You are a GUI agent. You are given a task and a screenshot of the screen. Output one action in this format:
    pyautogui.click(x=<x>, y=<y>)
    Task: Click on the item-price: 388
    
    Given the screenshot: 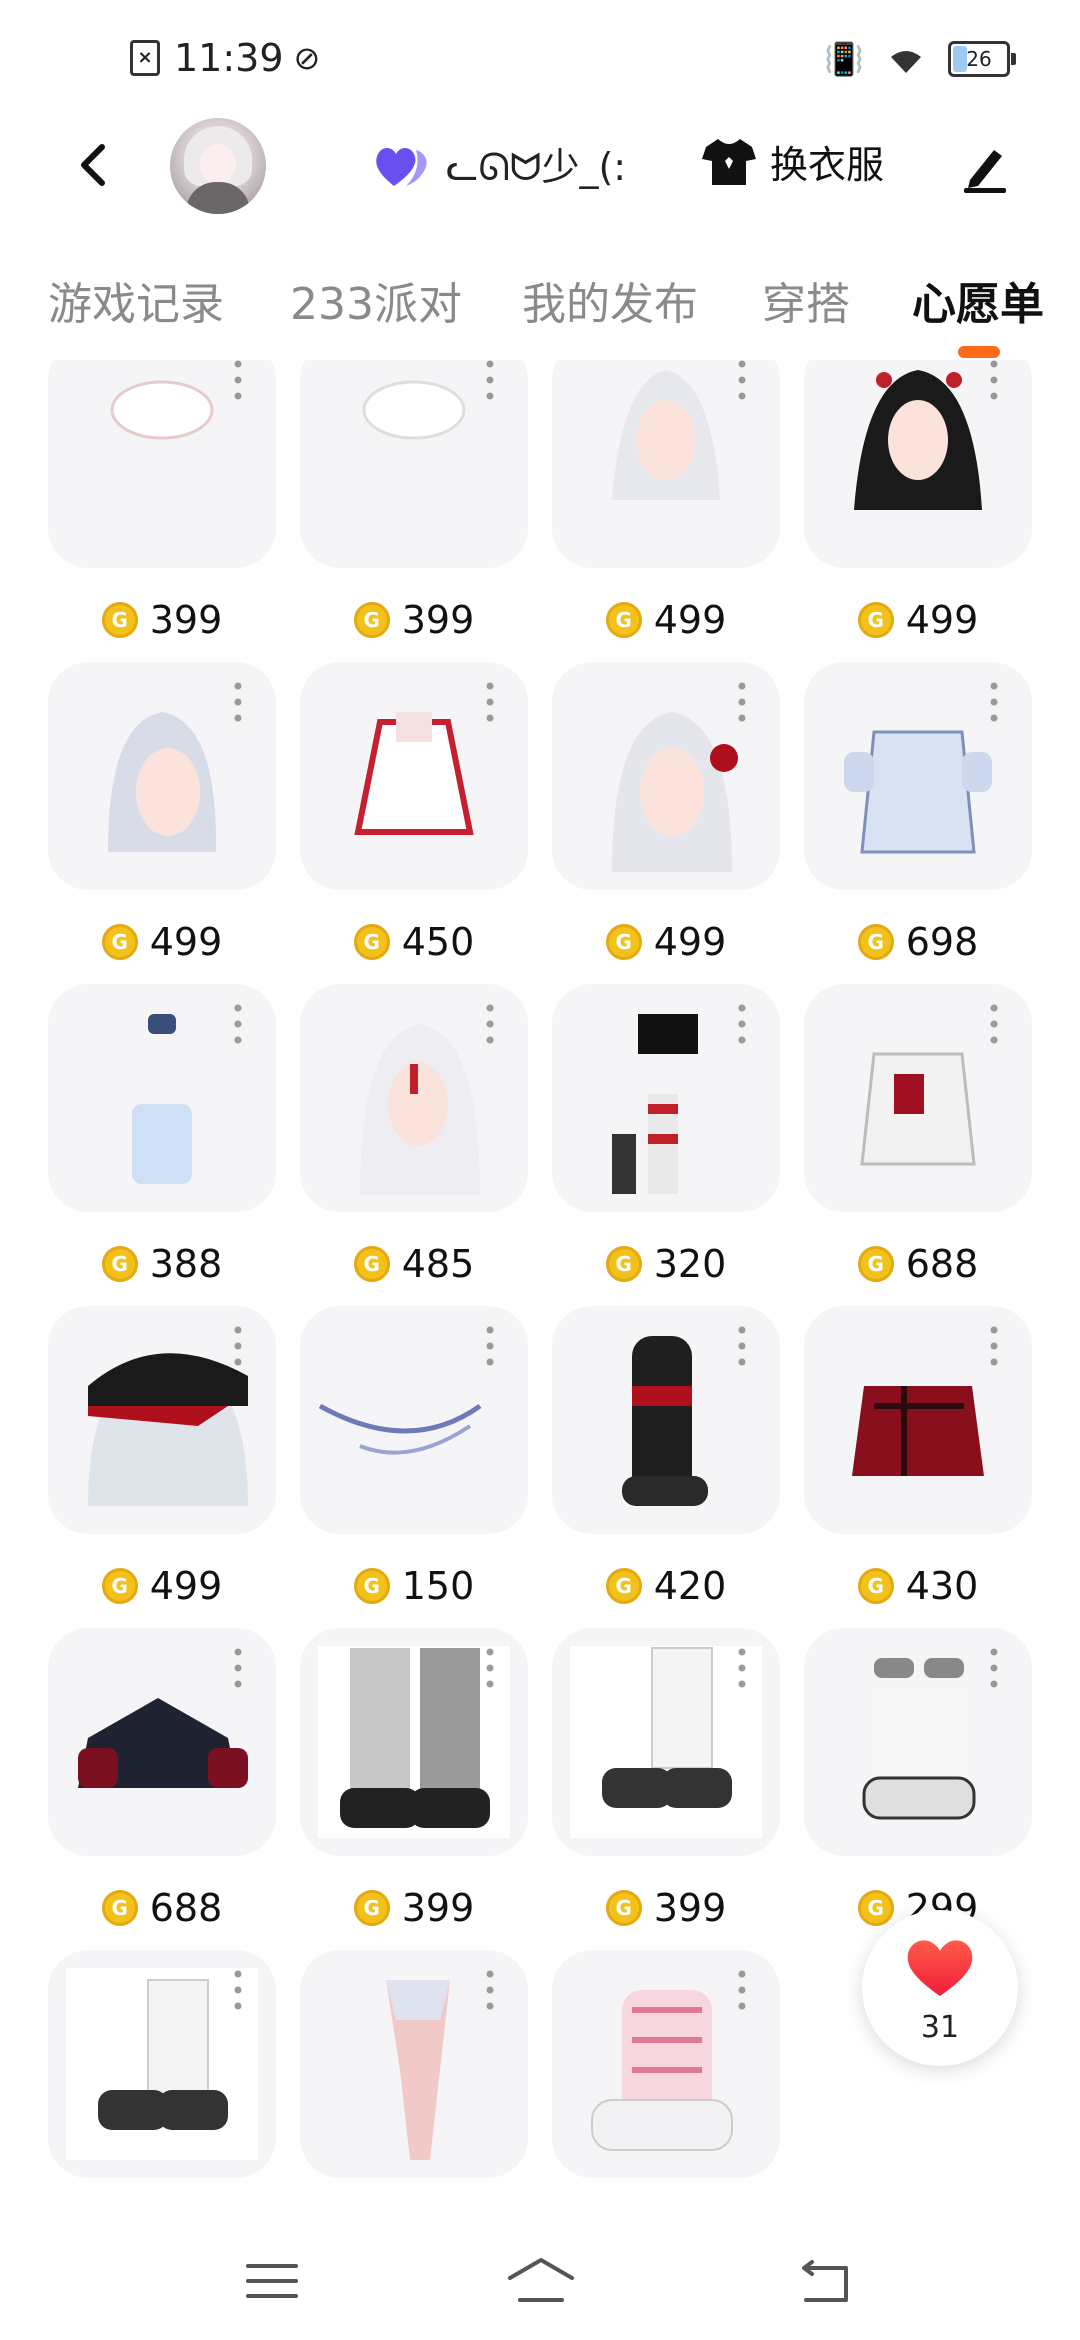 What is the action you would take?
    pyautogui.click(x=162, y=1264)
    